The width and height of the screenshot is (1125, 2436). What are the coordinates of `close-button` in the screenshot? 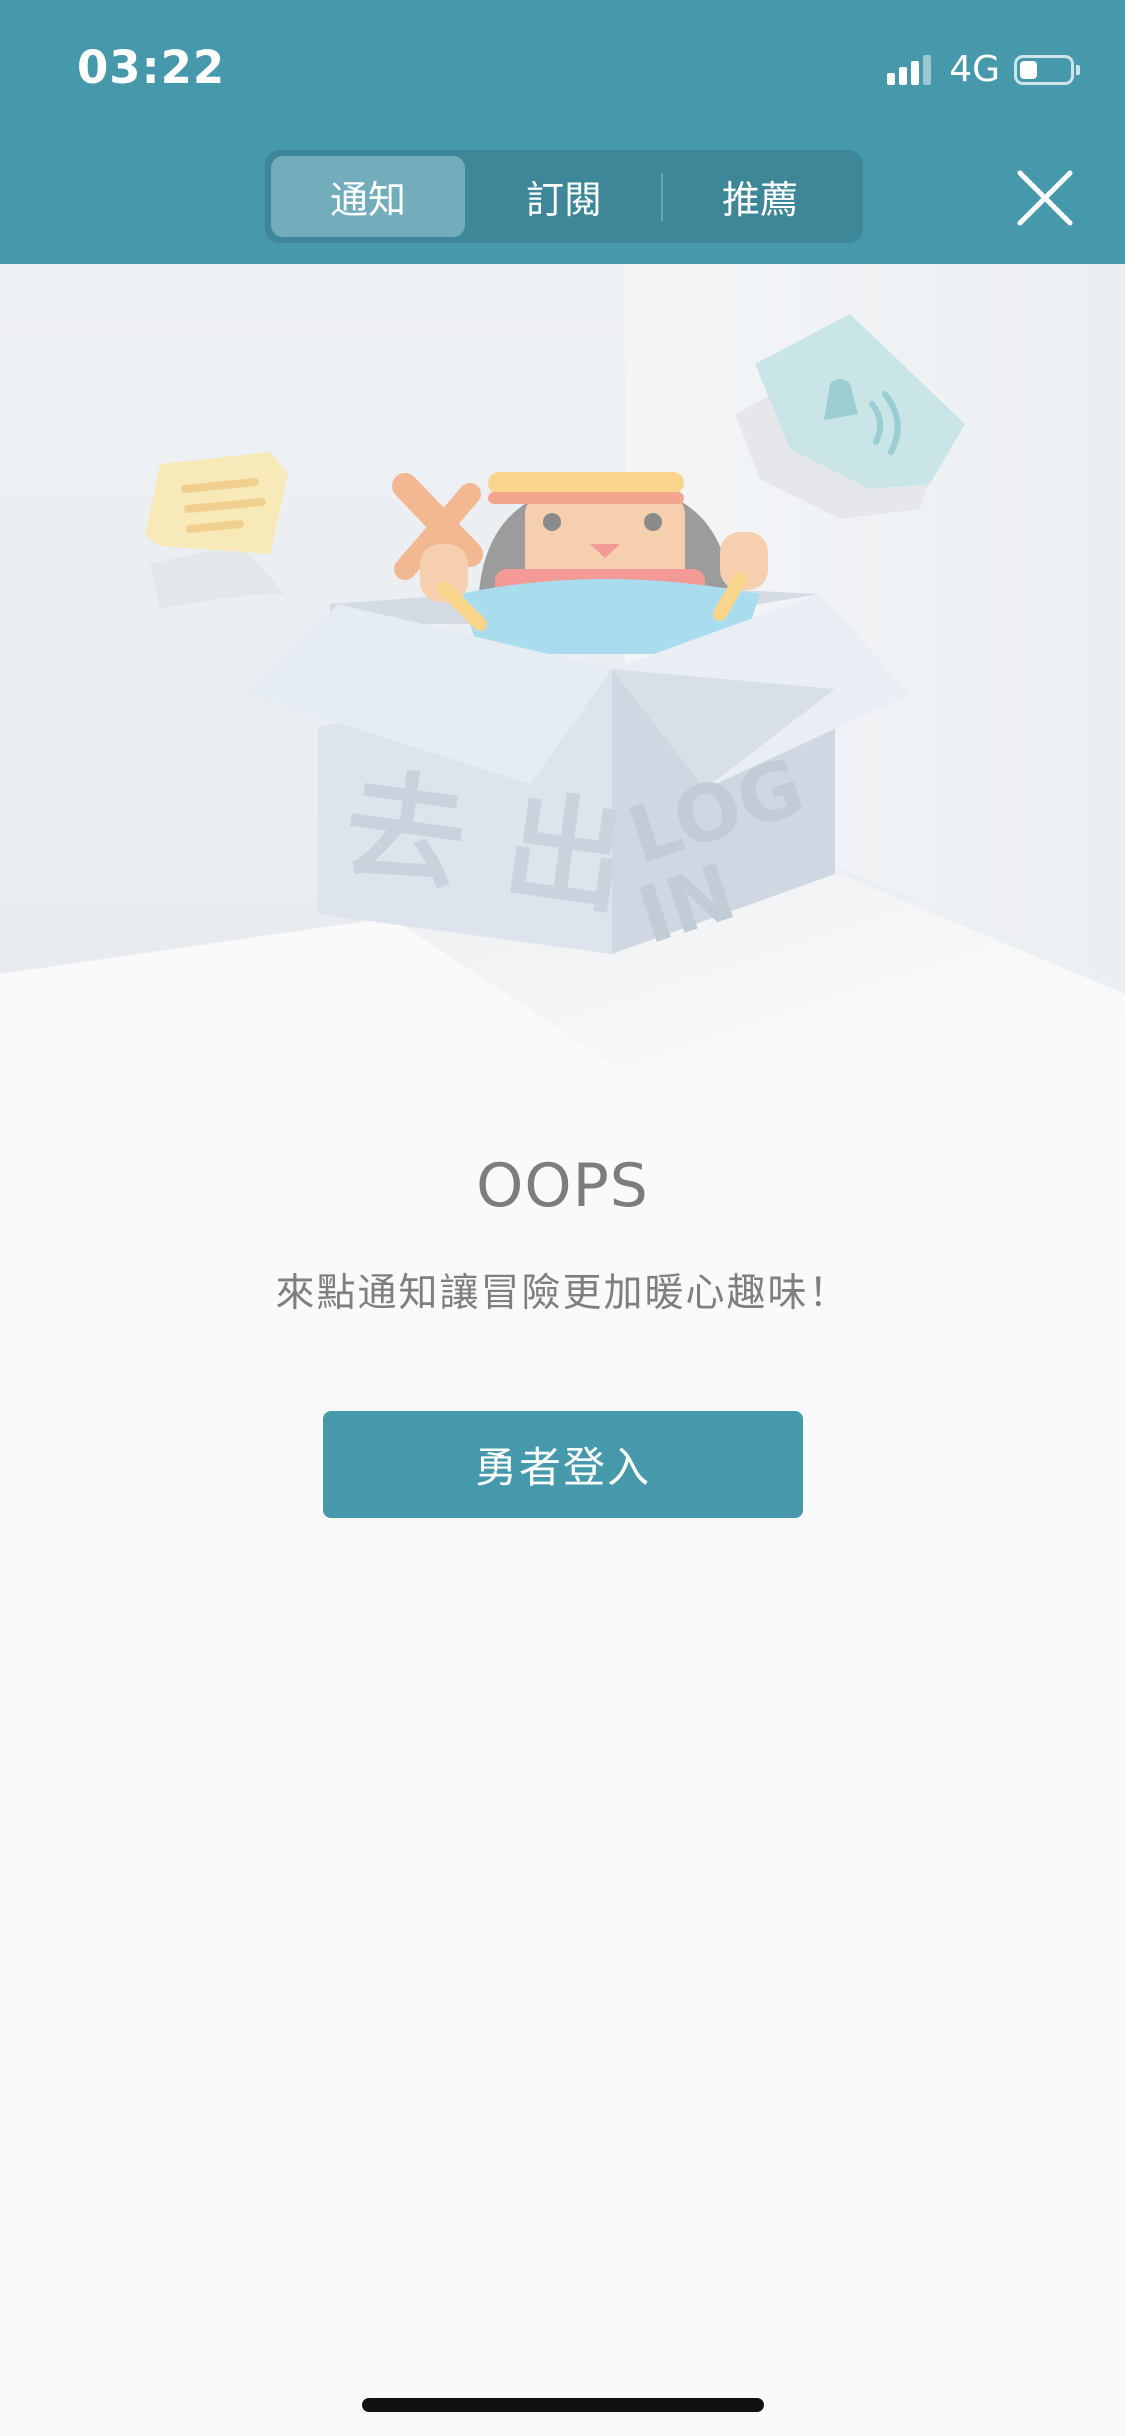 It's located at (1045, 198).